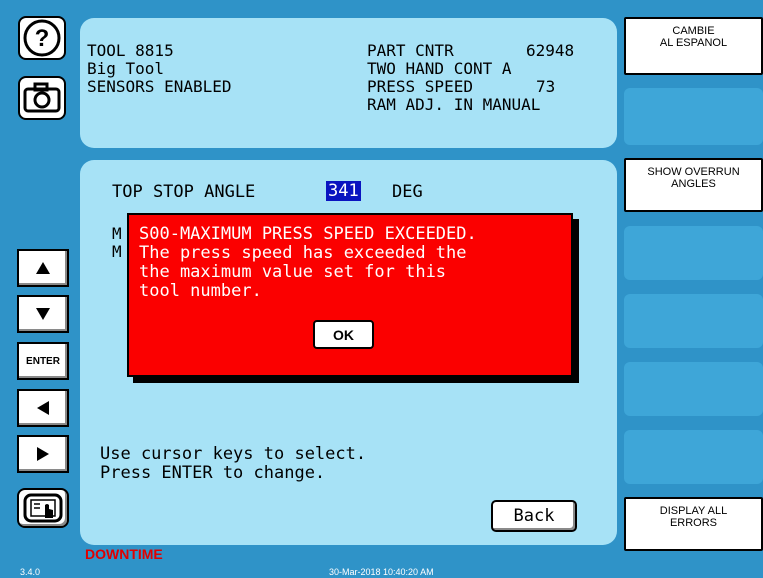 The width and height of the screenshot is (763, 578). I want to click on ok-label: OK, so click(343, 334).